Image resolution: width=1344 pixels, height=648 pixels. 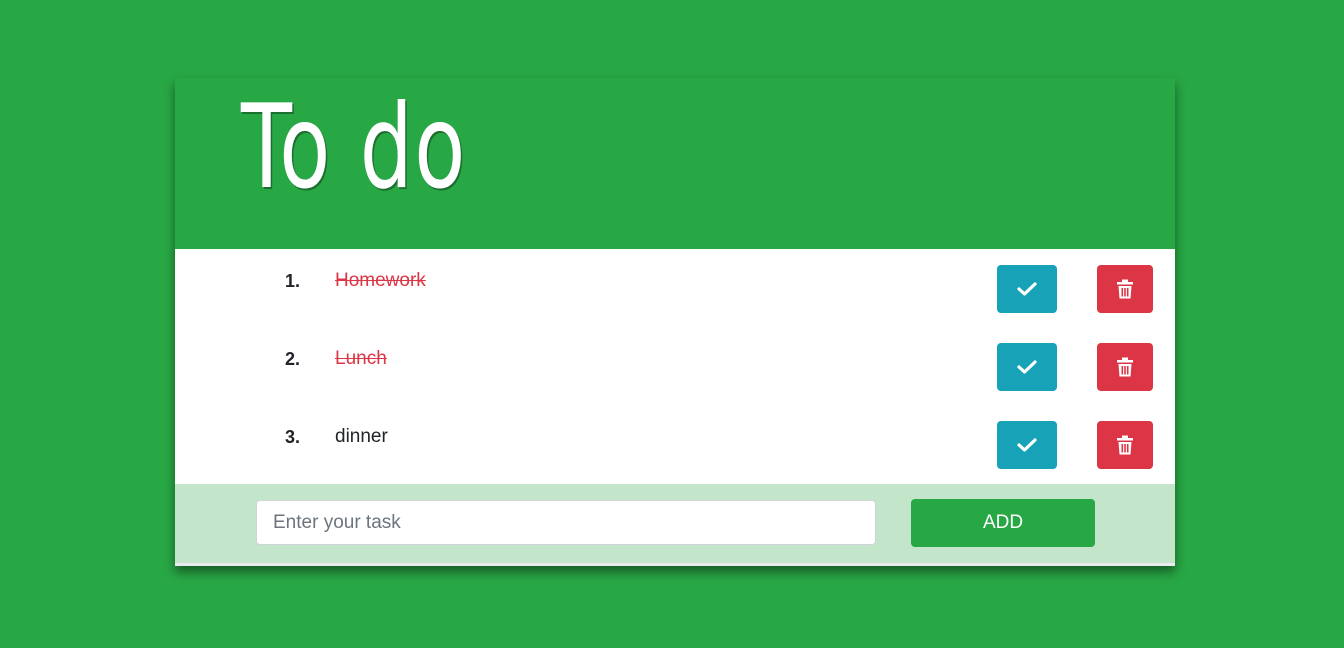 I want to click on page-title: To do, so click(x=354, y=147).